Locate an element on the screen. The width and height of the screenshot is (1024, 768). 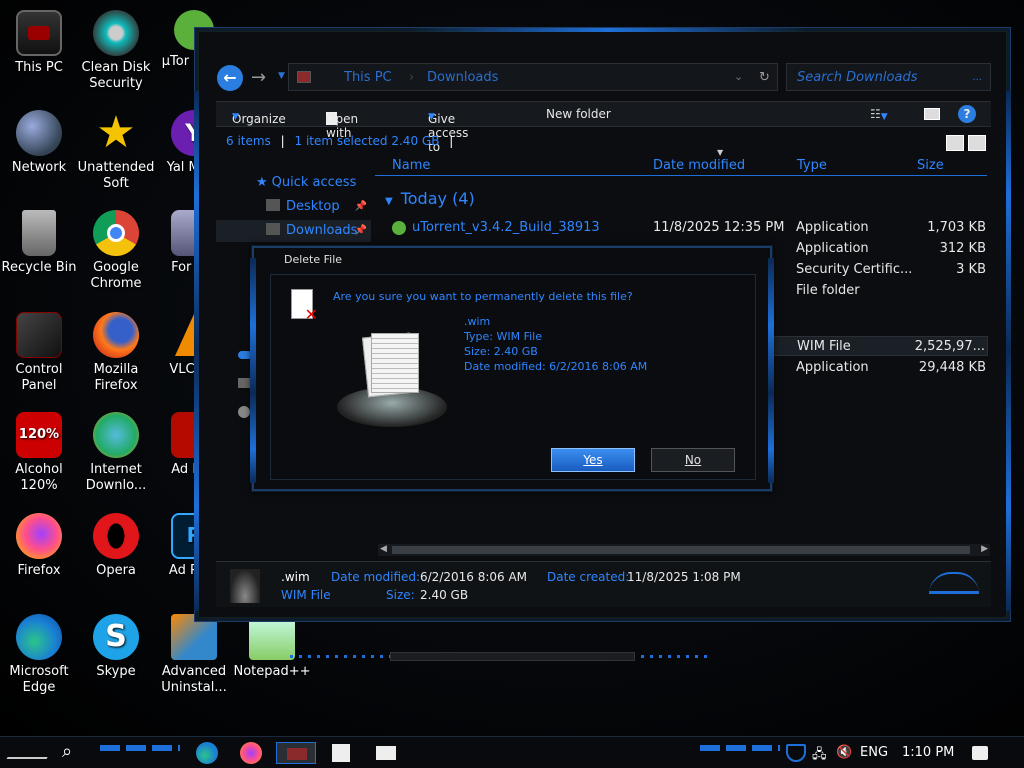
nav-downloads: Downloads 📌 is located at coordinates (293, 231).